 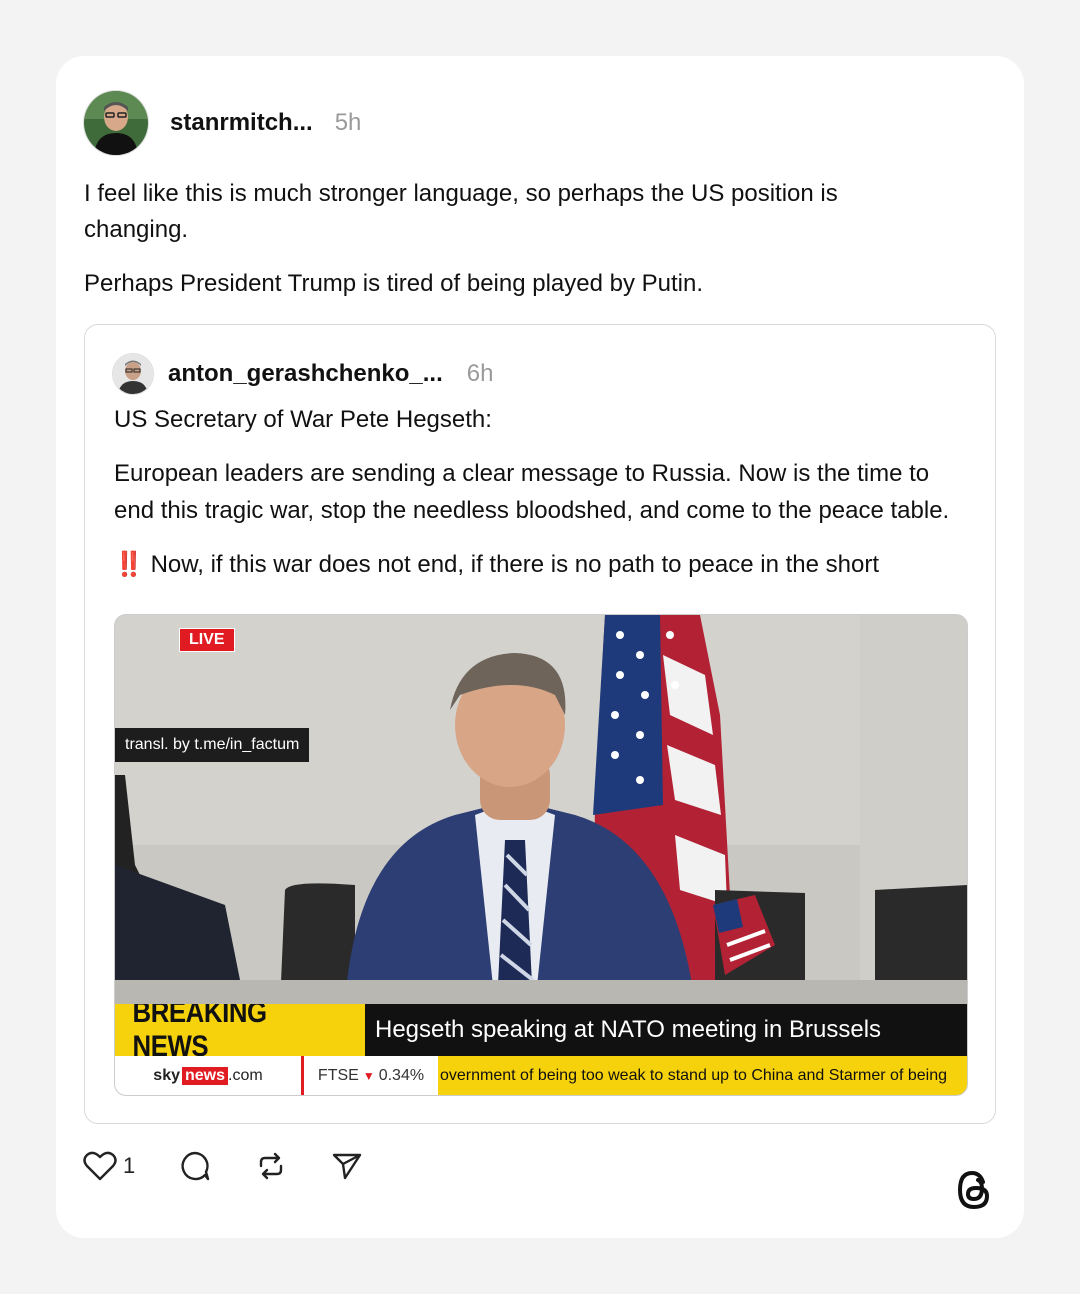 What do you see at coordinates (303, 419) in the screenshot?
I see `quoted-title-line: US Secretary of War Pete Hegseth:` at bounding box center [303, 419].